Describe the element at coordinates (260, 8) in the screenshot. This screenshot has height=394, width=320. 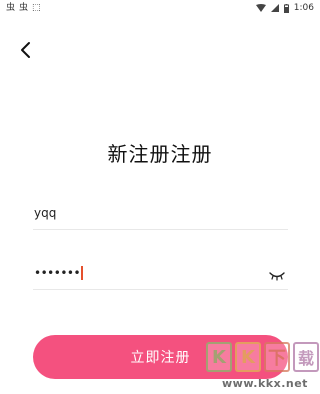
I see `wifi-icon` at that location.